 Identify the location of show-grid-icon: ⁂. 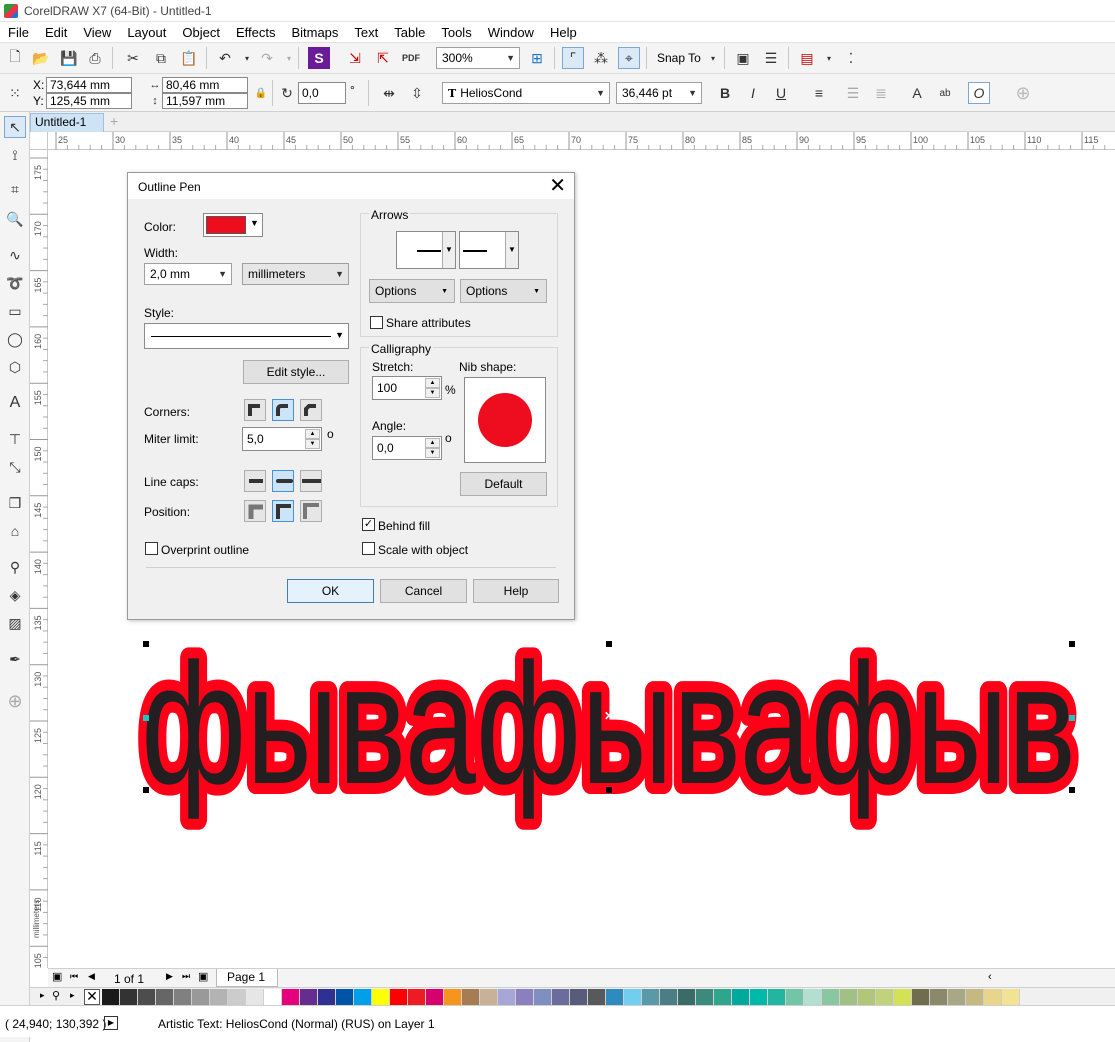
(601, 58).